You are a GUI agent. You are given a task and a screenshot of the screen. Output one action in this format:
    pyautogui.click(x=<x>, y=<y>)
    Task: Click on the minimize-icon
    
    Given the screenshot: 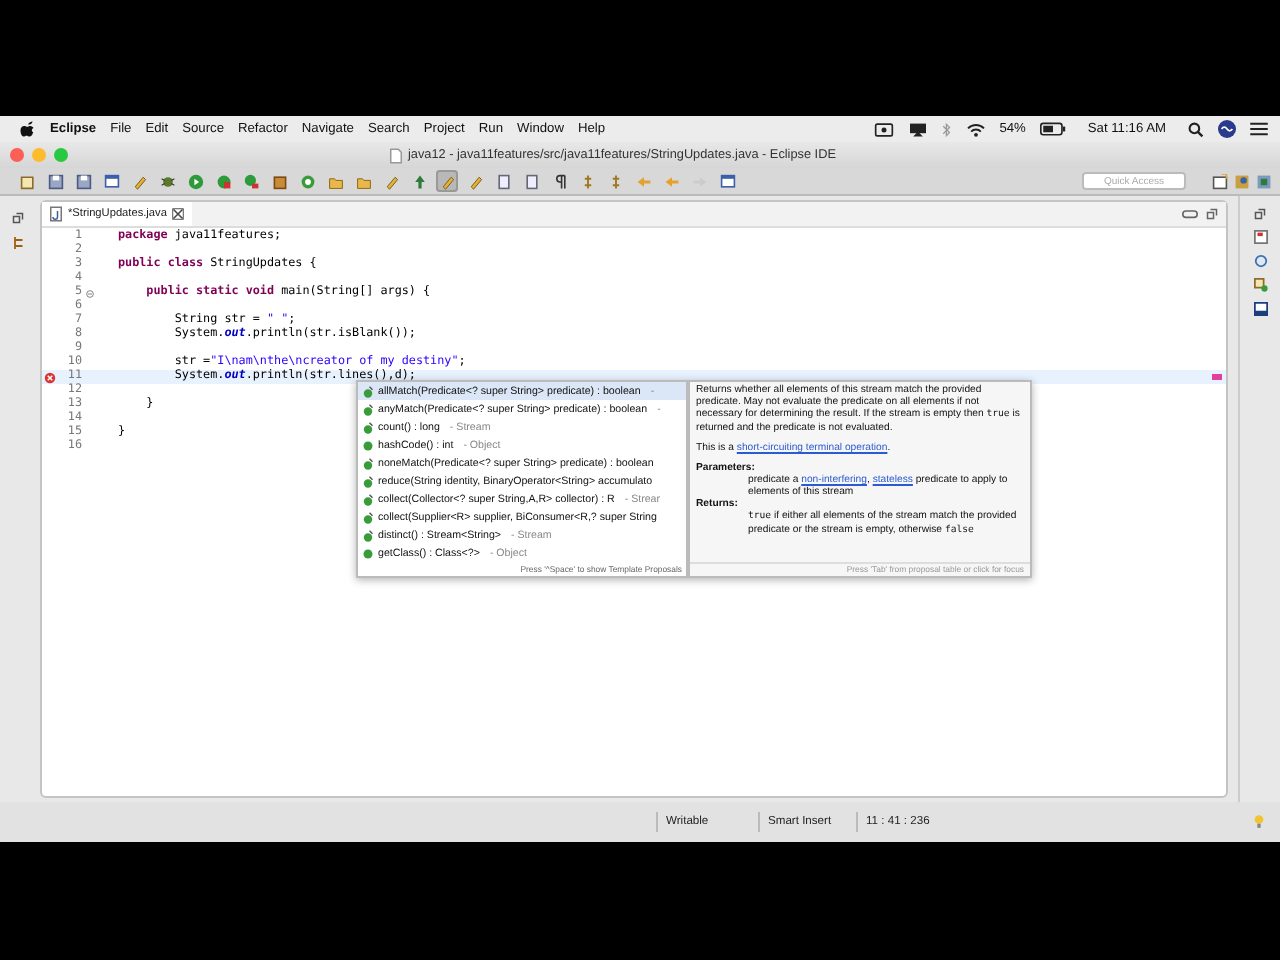 What is the action you would take?
    pyautogui.click(x=1190, y=214)
    